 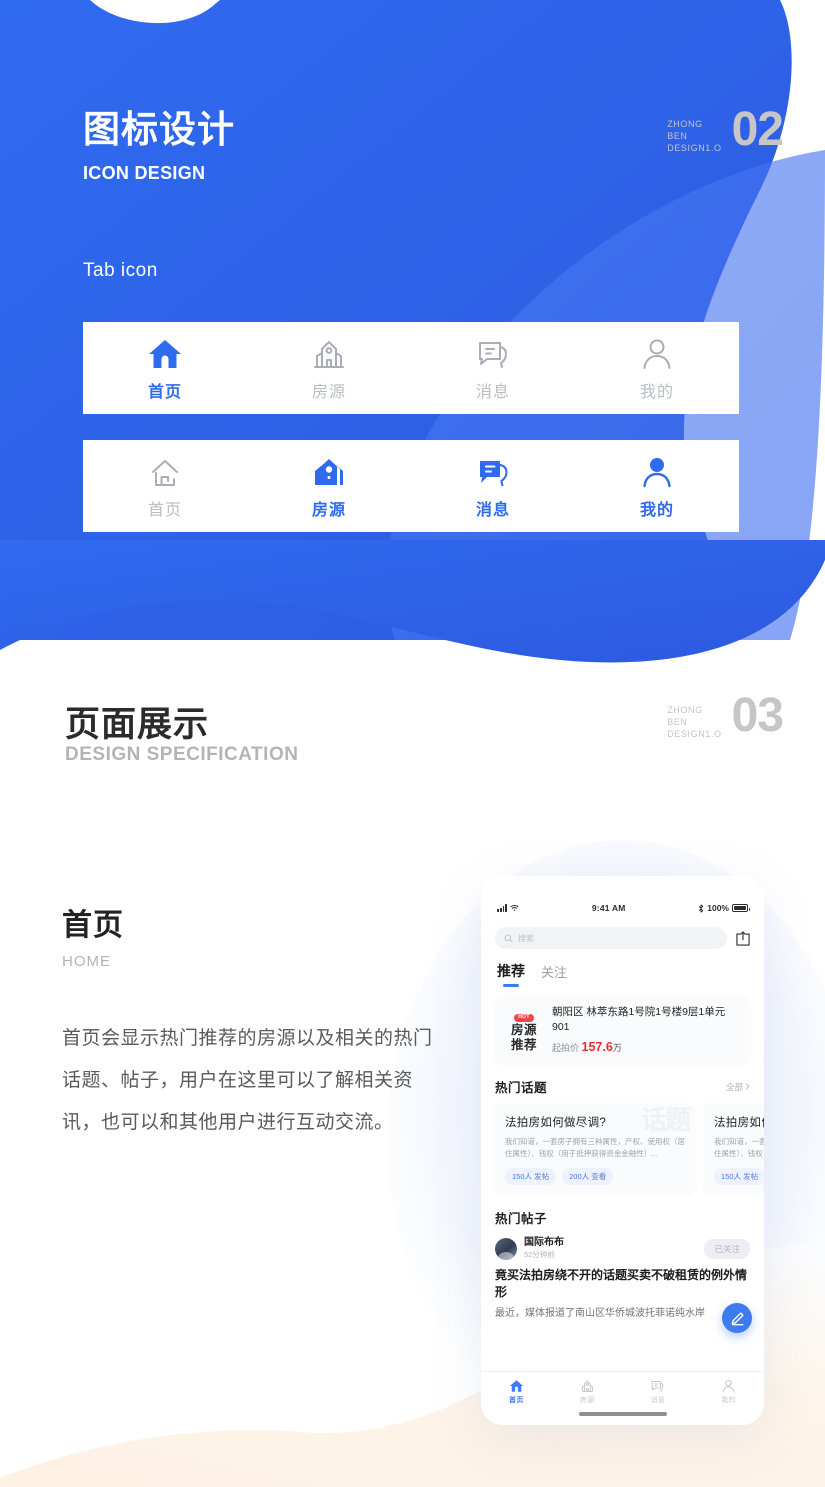 What do you see at coordinates (757, 715) in the screenshot?
I see `section-03-number: 03` at bounding box center [757, 715].